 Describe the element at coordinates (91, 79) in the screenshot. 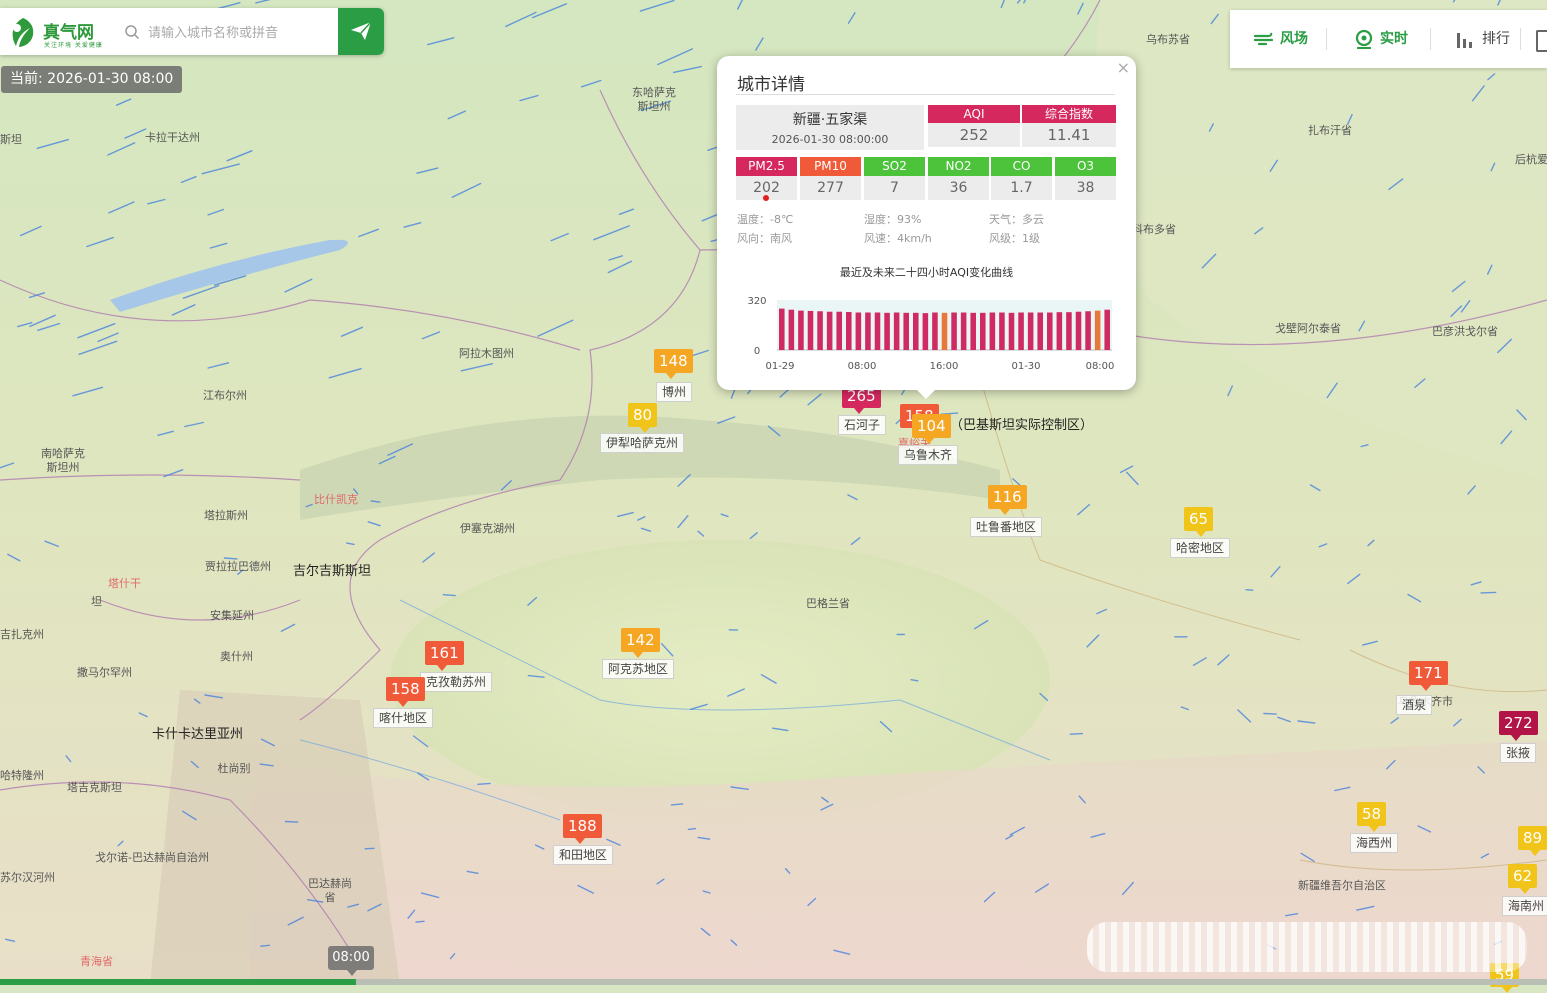

I see `current-time-badge: 当前: 2026-01-30 08:00` at that location.